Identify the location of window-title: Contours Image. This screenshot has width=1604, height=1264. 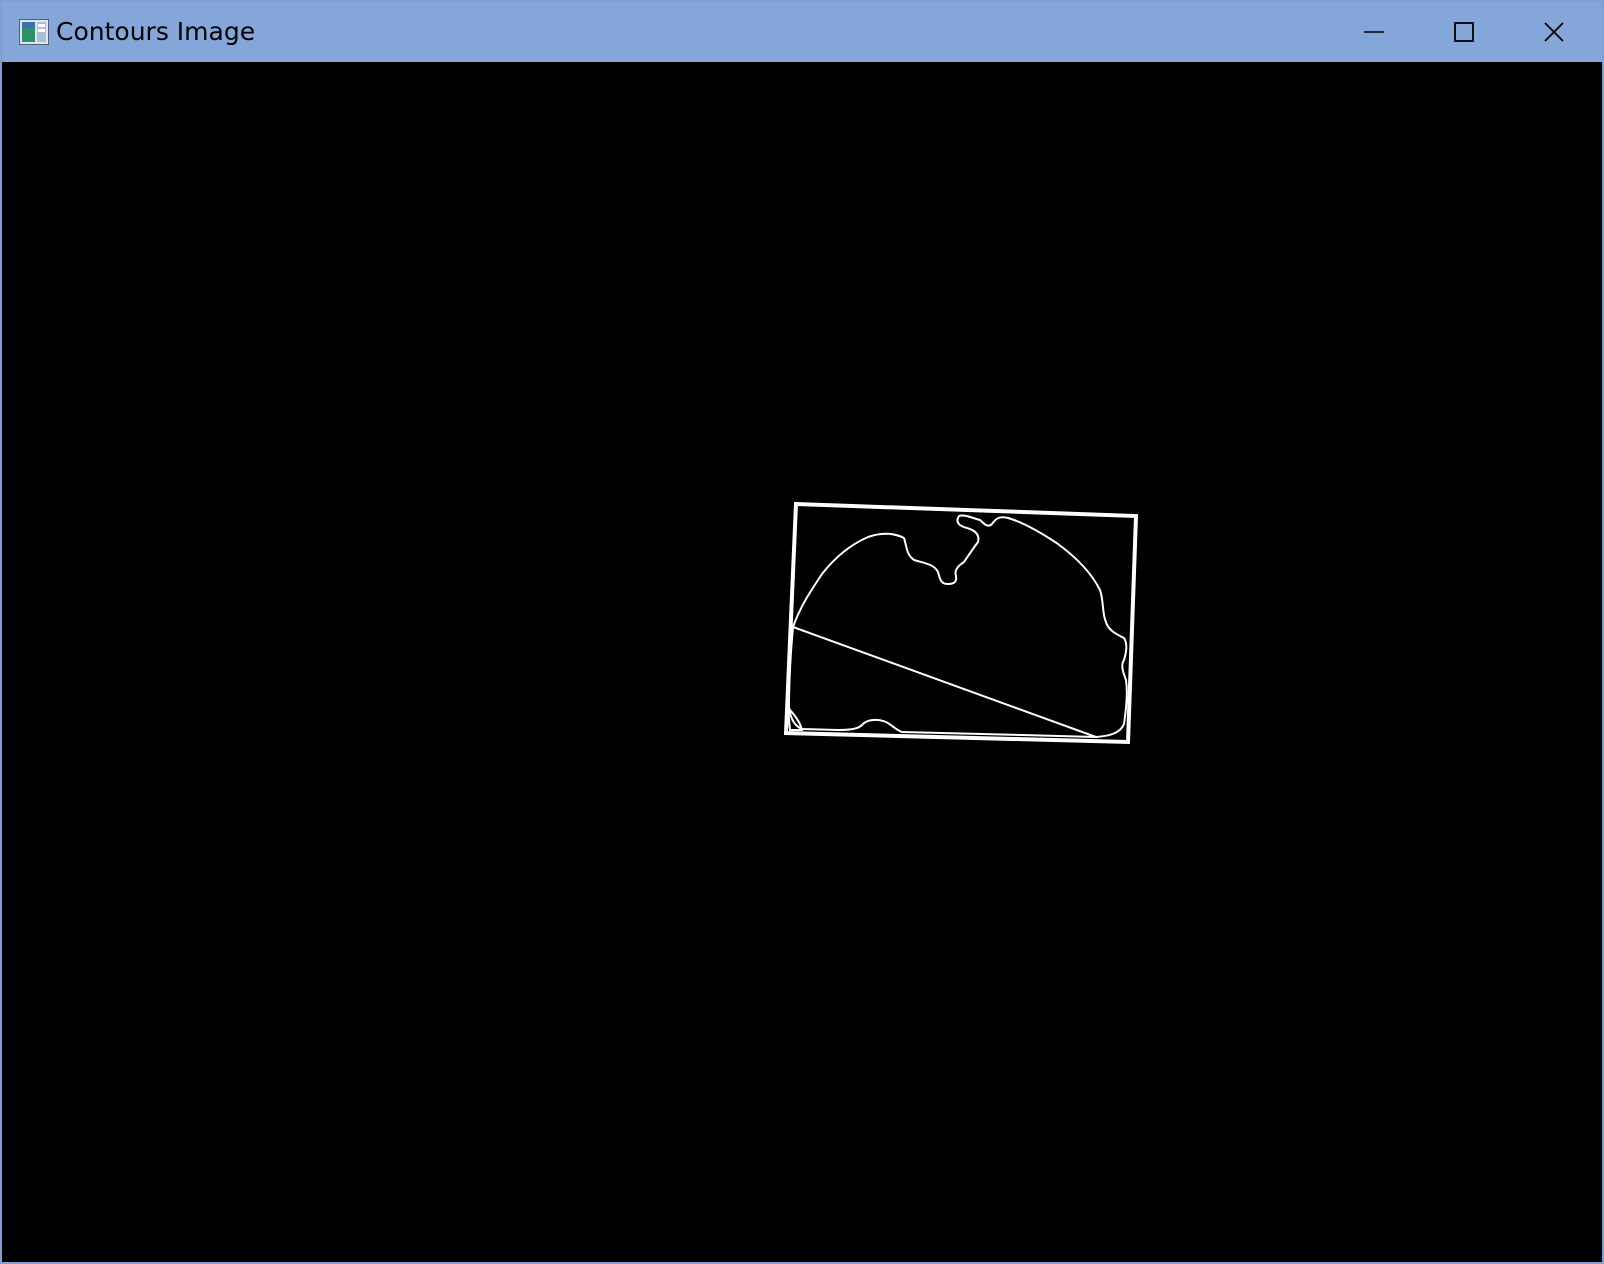
(156, 31).